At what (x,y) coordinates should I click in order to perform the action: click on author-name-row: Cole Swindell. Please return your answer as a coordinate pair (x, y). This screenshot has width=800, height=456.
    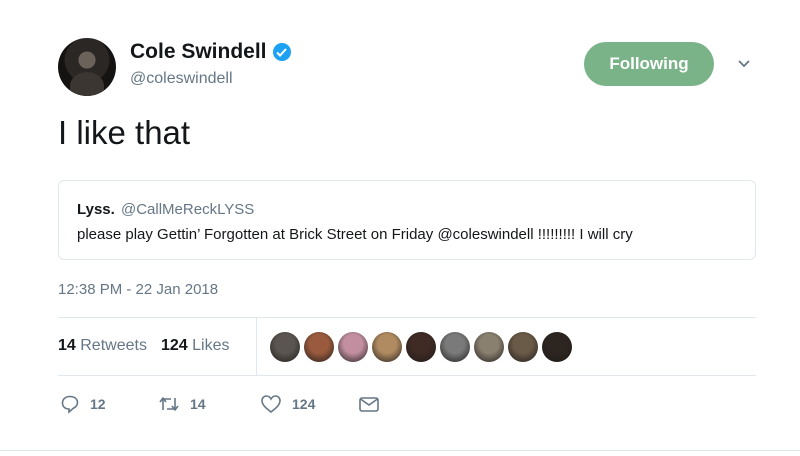
    Looking at the image, I should click on (210, 52).